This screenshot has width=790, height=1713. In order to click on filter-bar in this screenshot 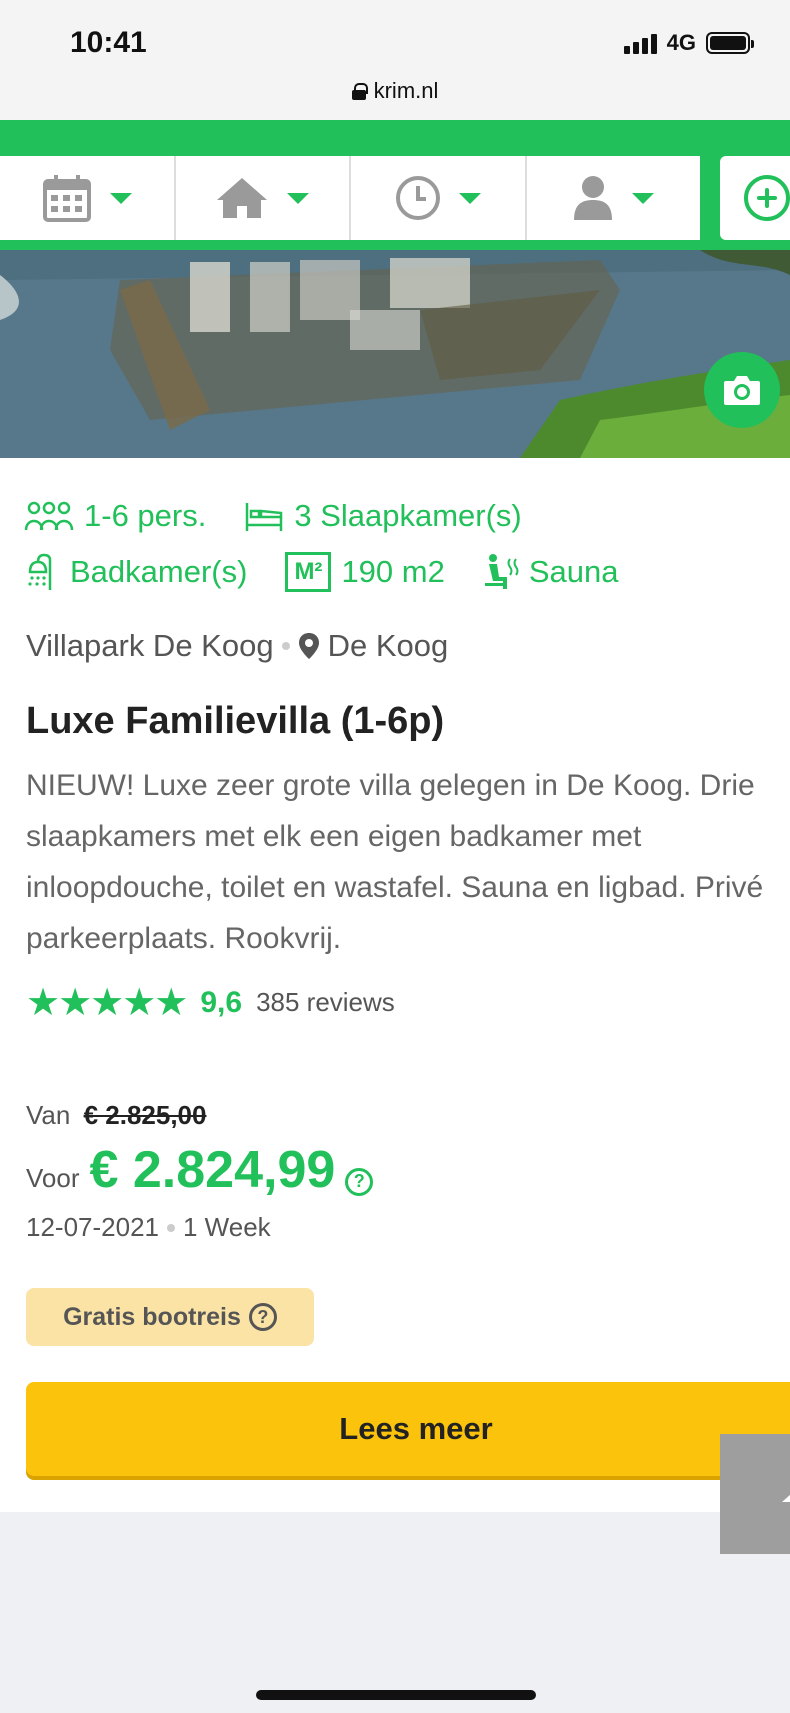, I will do `click(395, 185)`.